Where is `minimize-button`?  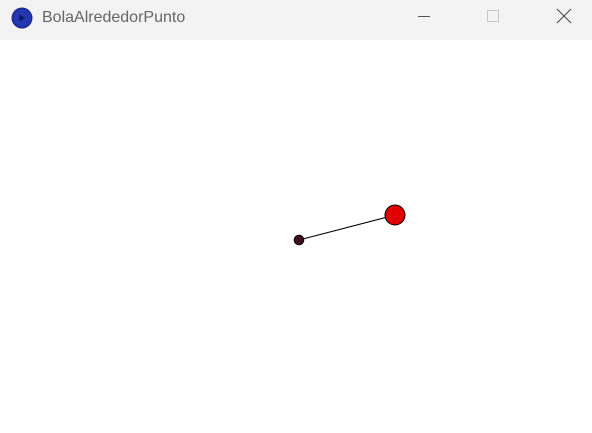
minimize-button is located at coordinates (424, 18).